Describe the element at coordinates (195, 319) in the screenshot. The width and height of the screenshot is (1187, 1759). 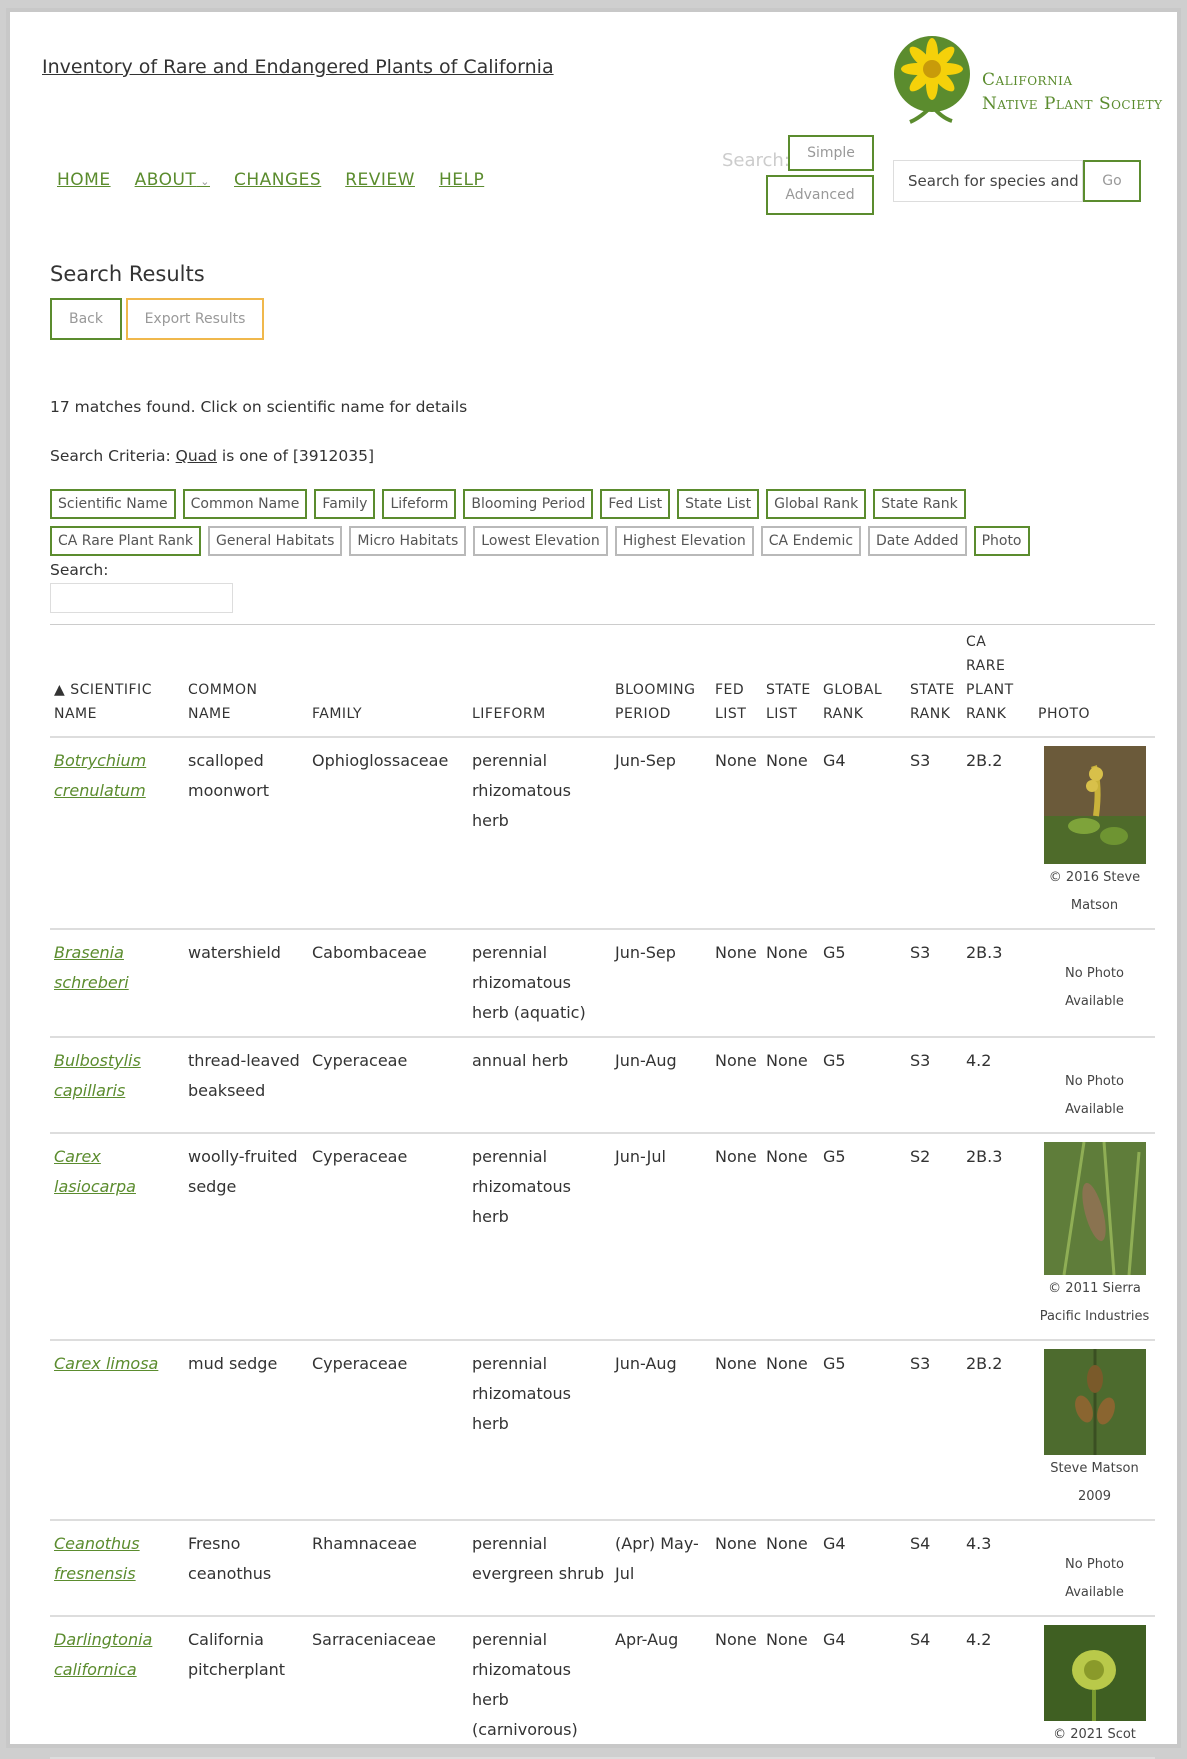
I see `export-results-button: Export Results` at that location.